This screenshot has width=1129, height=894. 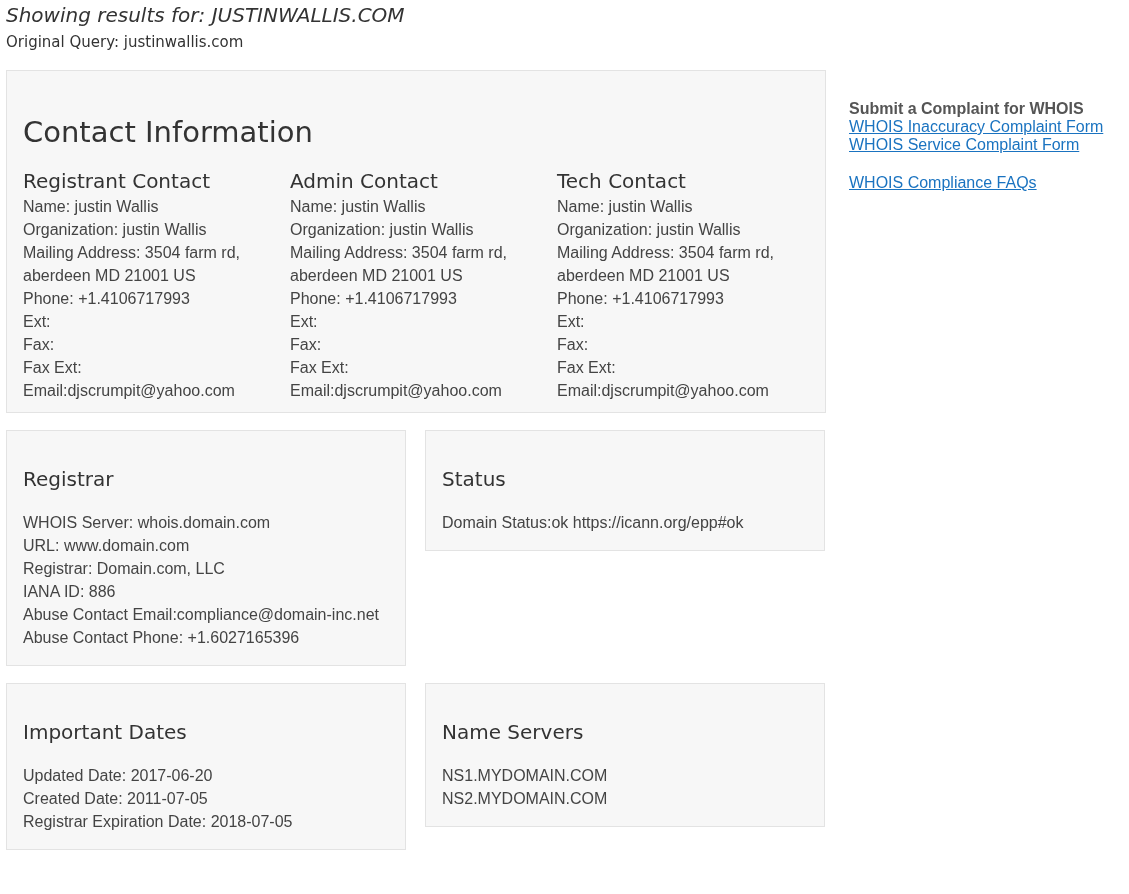 What do you see at coordinates (943, 183) in the screenshot?
I see `complaint-link: WHOIS Compliance FAQs` at bounding box center [943, 183].